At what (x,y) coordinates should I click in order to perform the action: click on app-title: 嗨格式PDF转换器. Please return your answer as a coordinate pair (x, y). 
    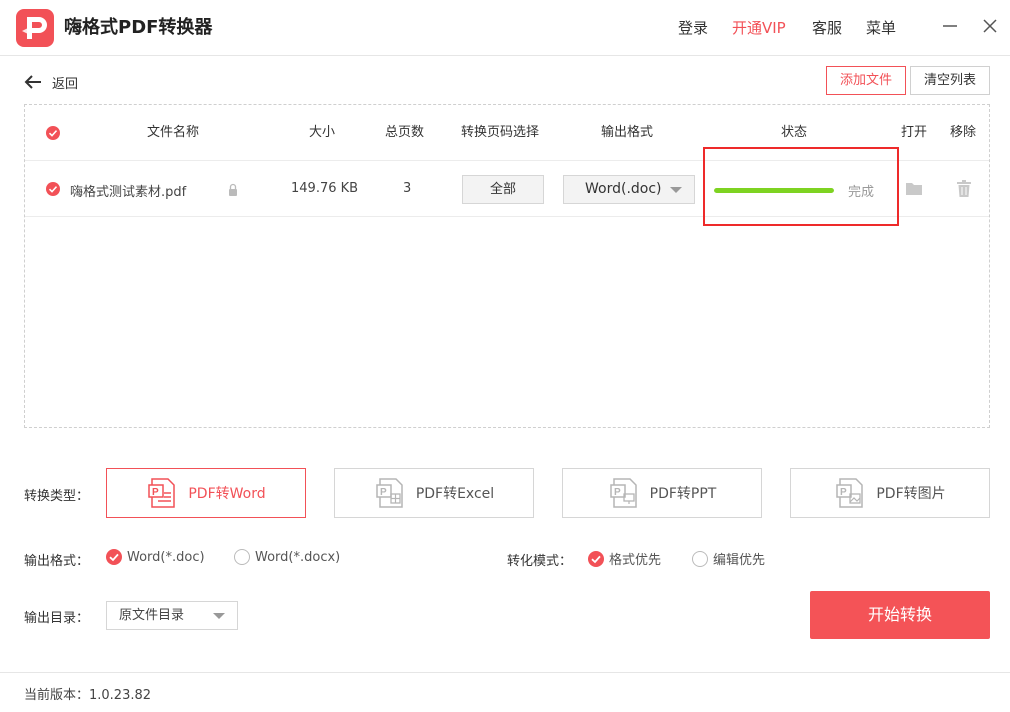
    Looking at the image, I should click on (138, 27).